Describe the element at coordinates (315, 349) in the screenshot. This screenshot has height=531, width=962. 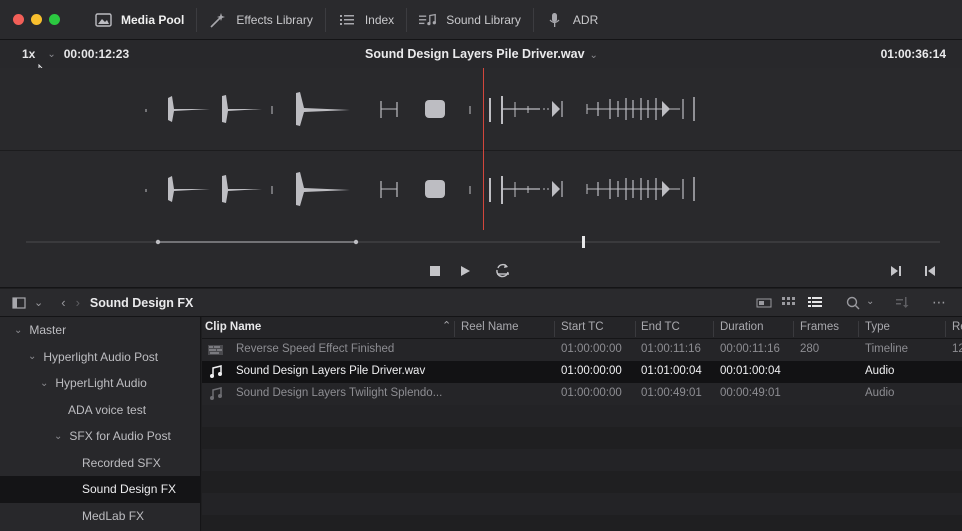
I see `clip-name: Reverse Speed Effect Finished` at that location.